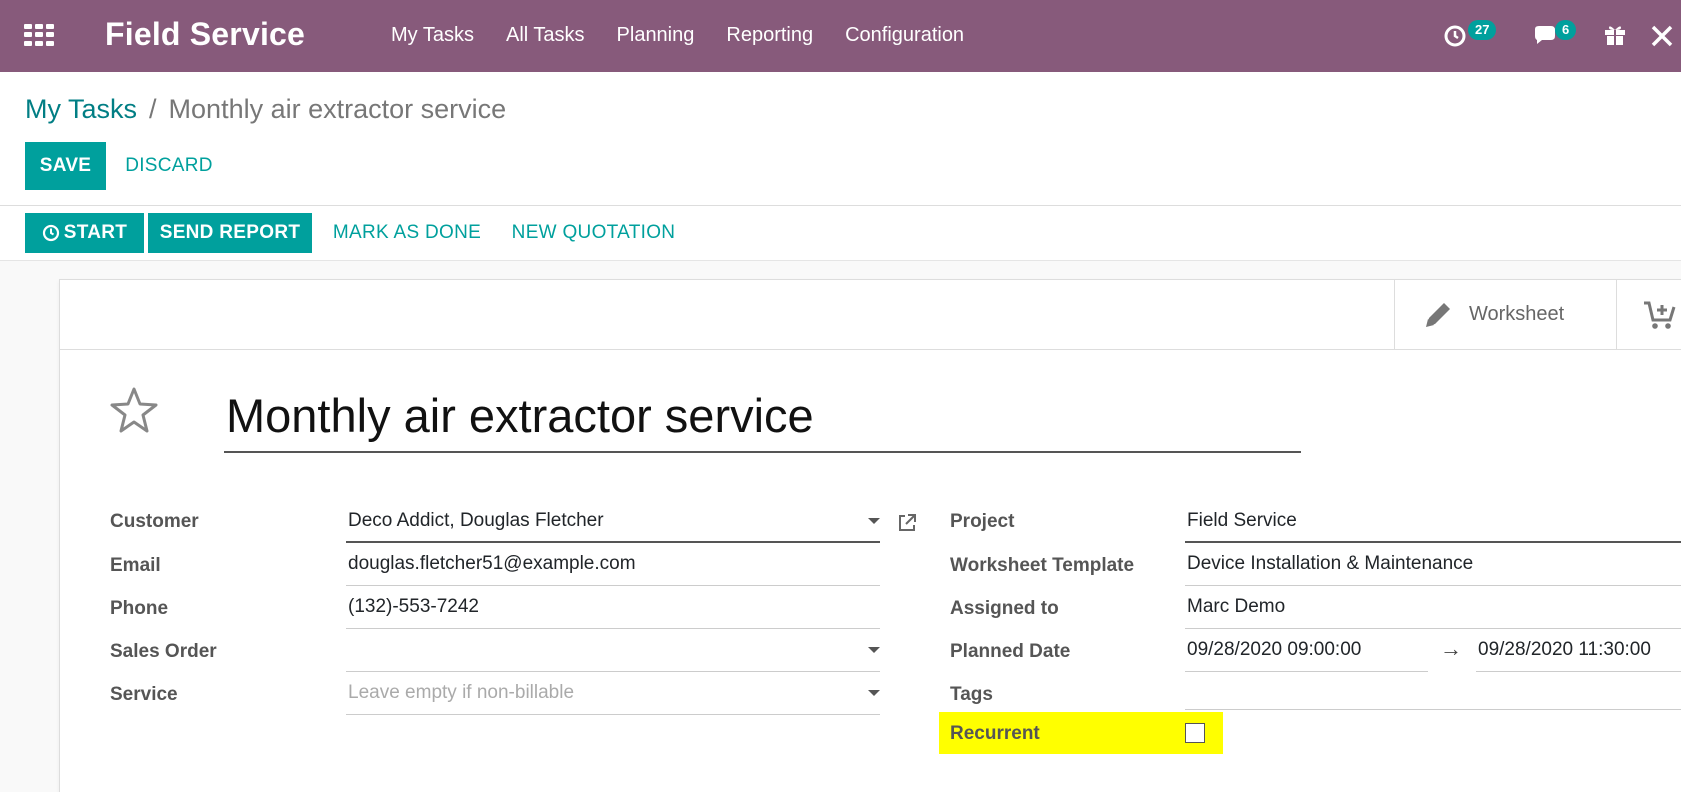  I want to click on assigned-to-field: Marc Demo, so click(1433, 609).